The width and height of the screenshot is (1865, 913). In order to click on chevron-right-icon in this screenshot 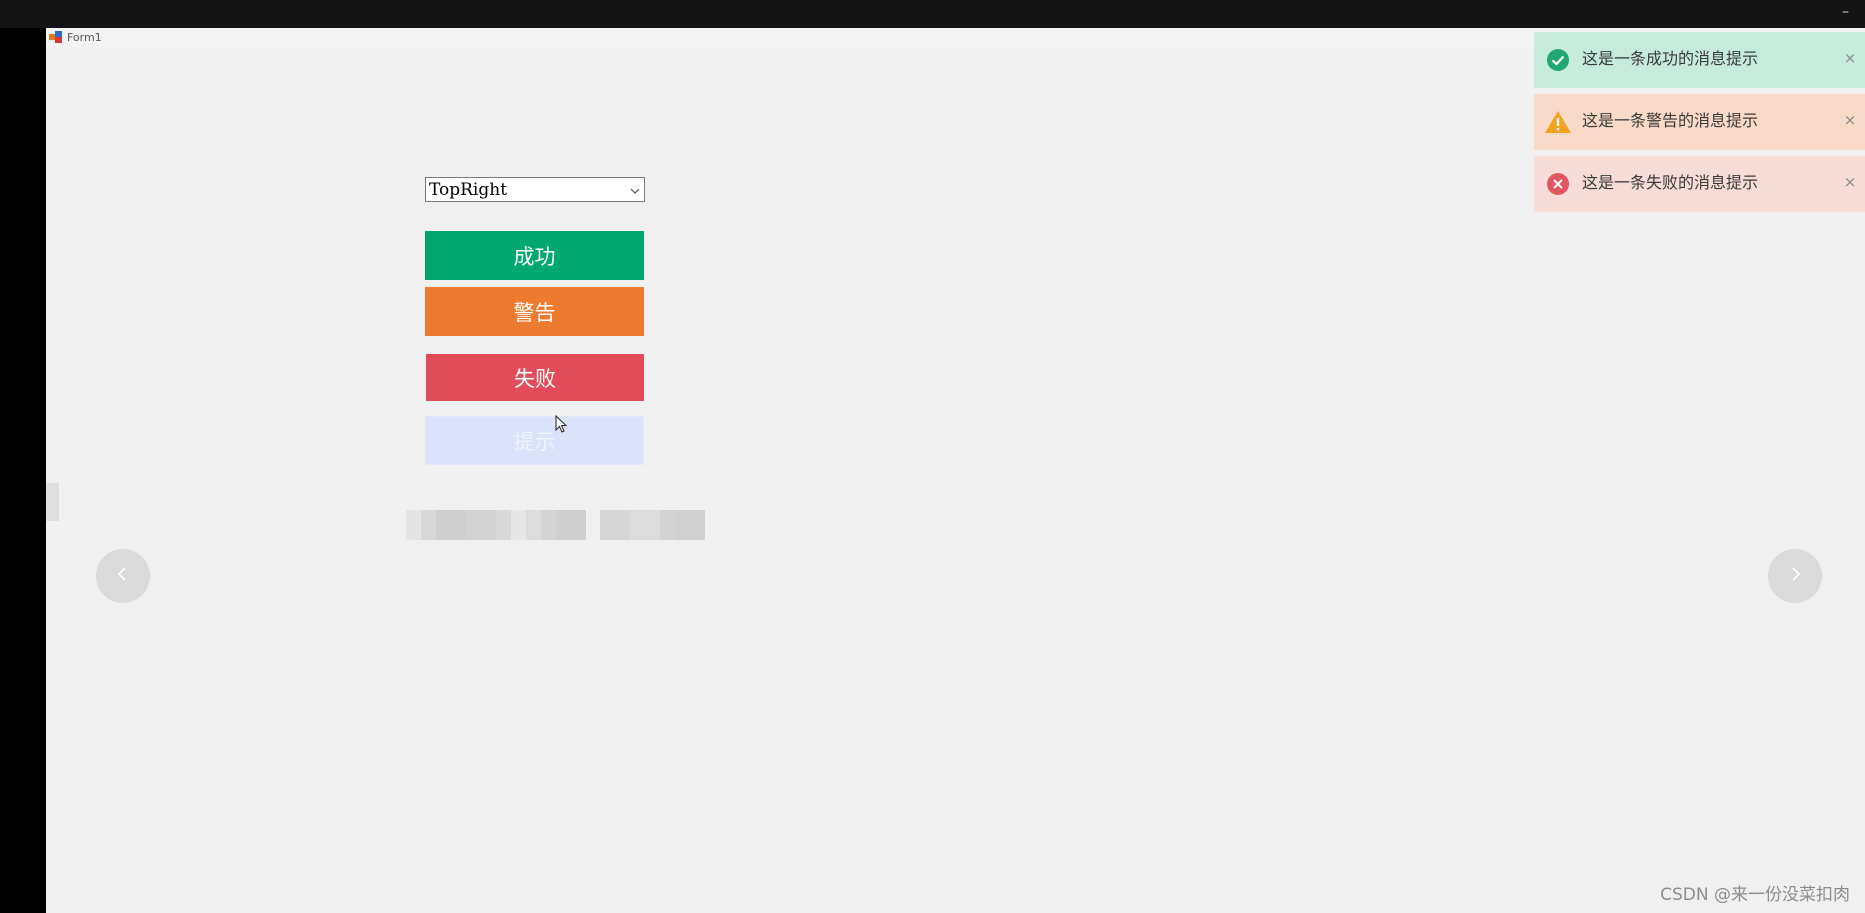, I will do `click(1795, 576)`.